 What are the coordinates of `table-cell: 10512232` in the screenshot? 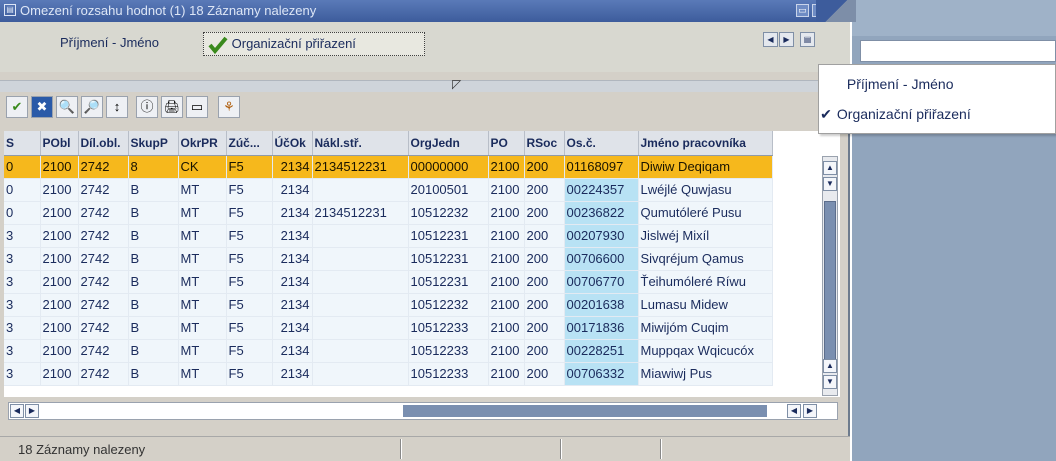 It's located at (448, 213).